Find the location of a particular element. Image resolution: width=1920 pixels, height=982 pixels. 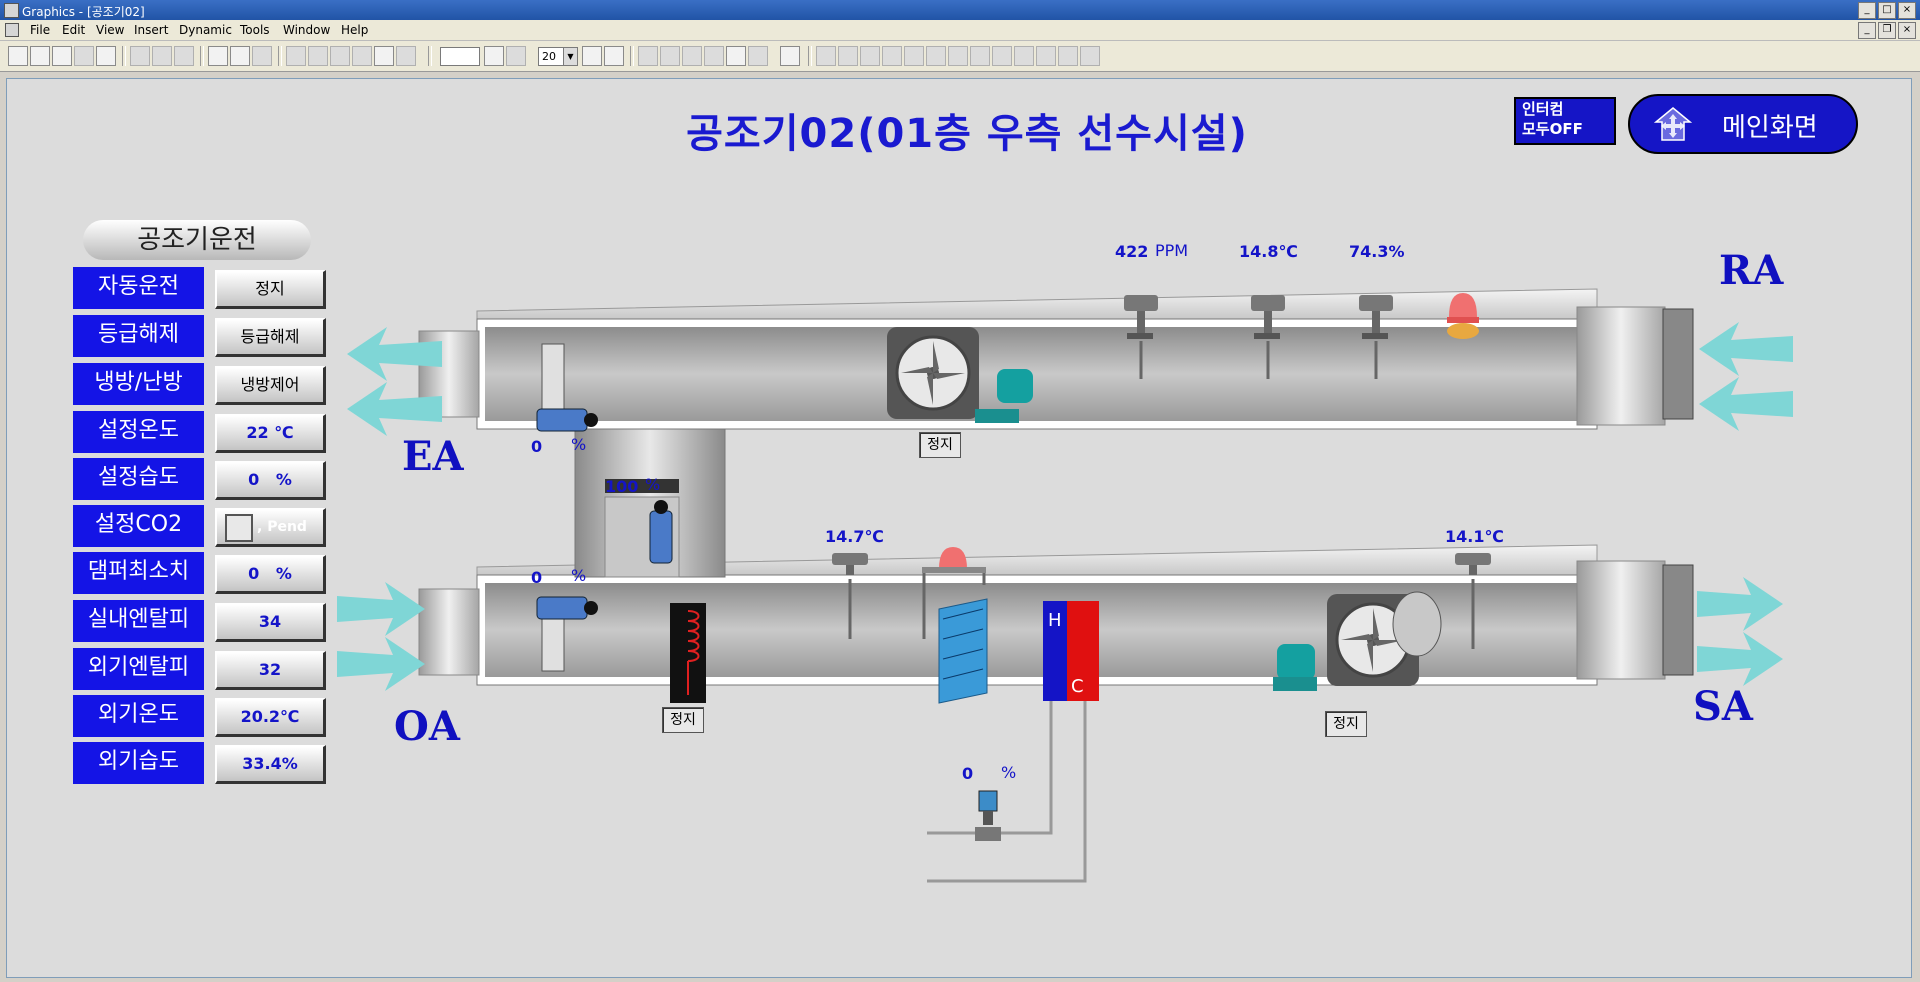

window-controls: _ □ × is located at coordinates (1887, 10).